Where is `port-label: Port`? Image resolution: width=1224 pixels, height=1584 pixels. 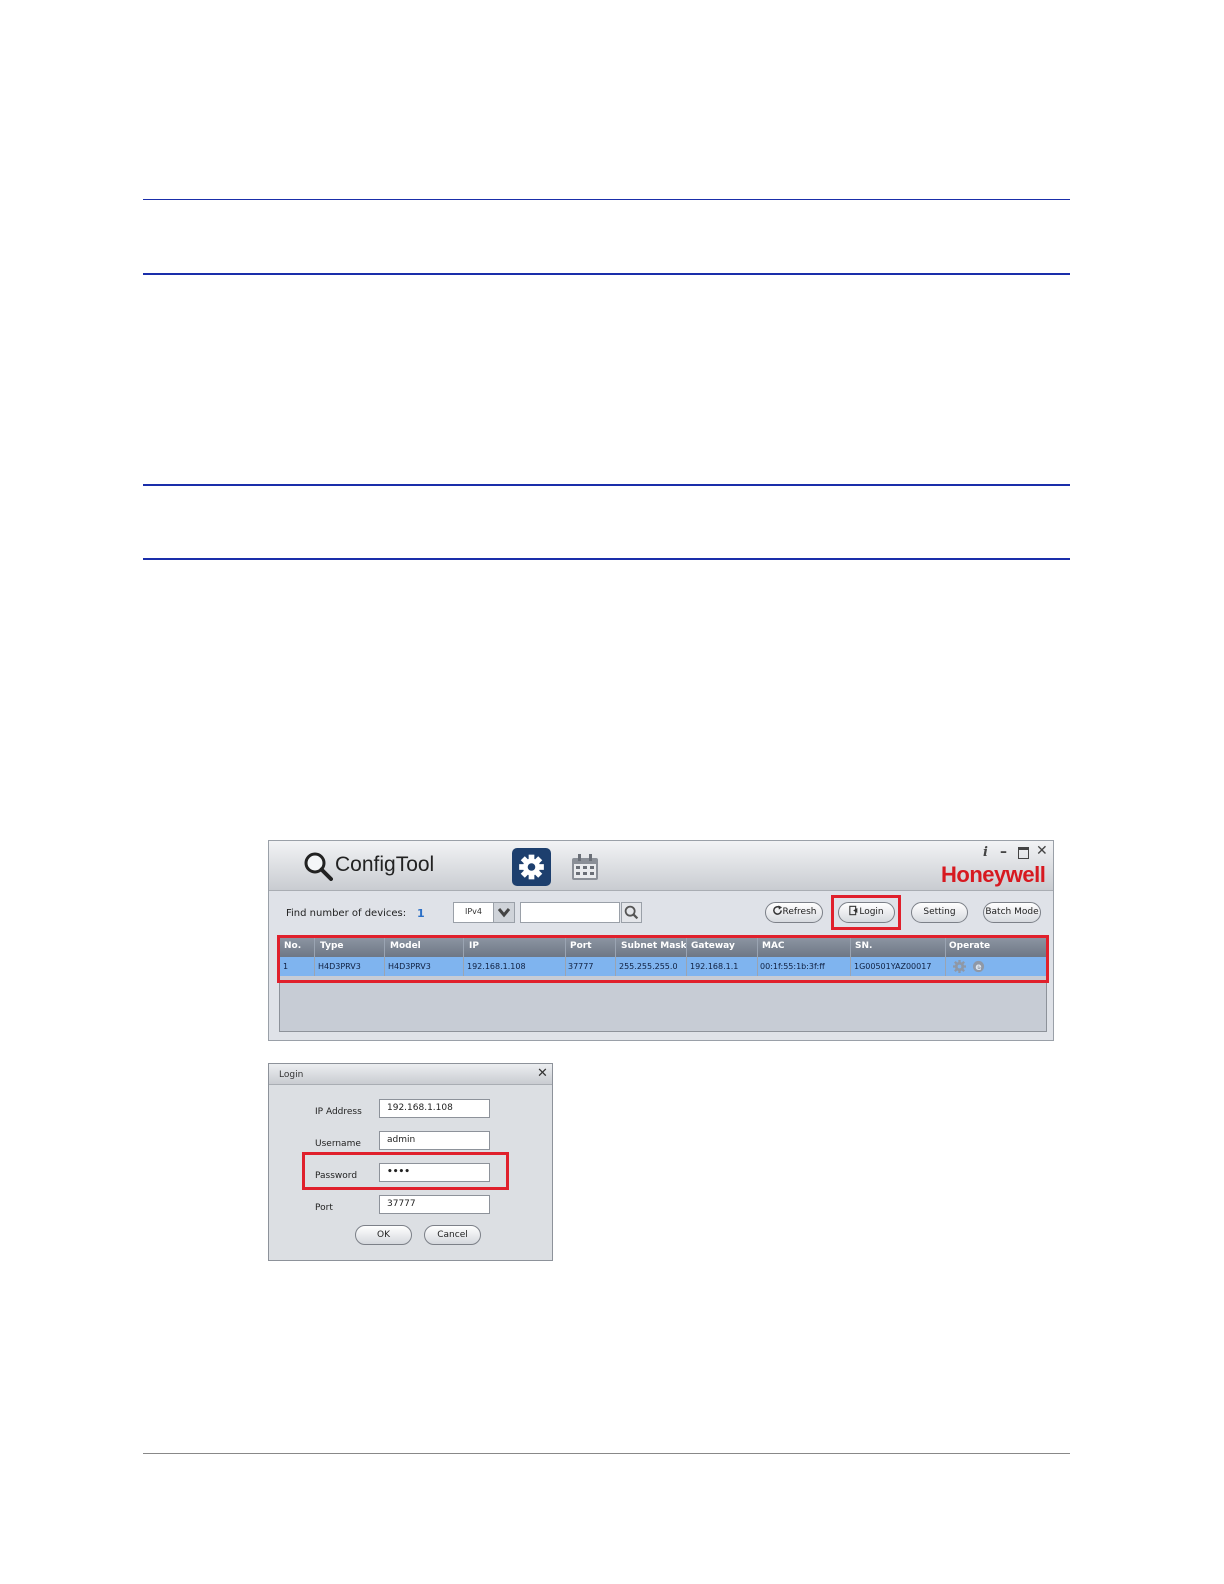
port-label: Port is located at coordinates (324, 1208).